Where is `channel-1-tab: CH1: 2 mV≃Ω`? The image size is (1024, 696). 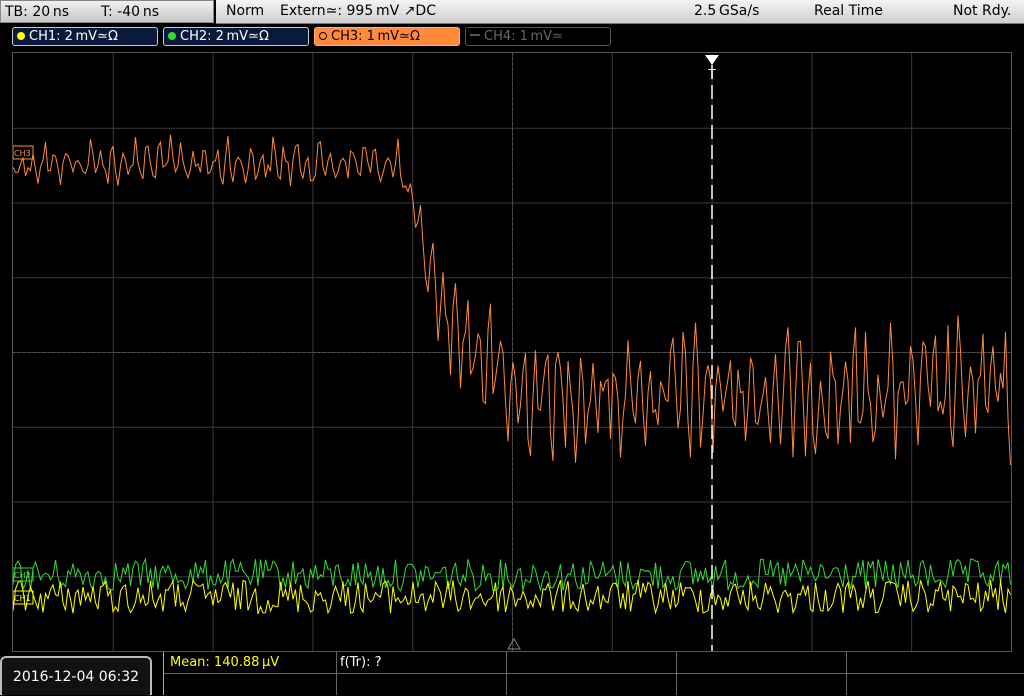
channel-1-tab: CH1: 2 mV≃Ω is located at coordinates (85, 36).